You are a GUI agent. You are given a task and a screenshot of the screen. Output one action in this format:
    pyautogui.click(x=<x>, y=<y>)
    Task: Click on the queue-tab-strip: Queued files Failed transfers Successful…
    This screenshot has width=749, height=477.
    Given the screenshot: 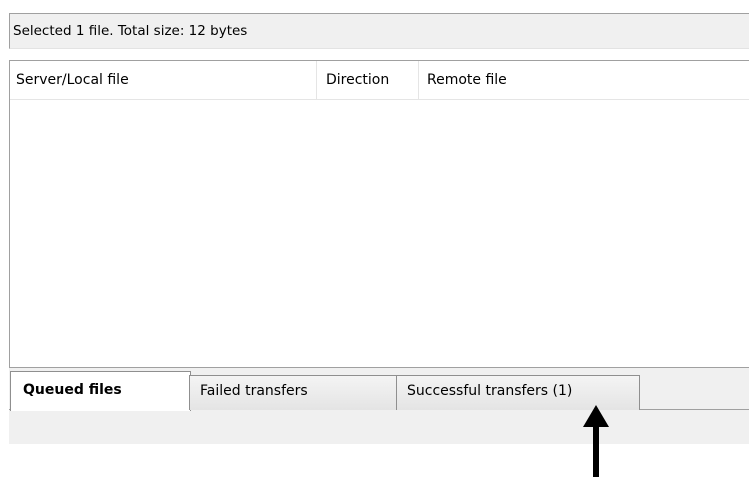 What is the action you would take?
    pyautogui.click(x=379, y=391)
    